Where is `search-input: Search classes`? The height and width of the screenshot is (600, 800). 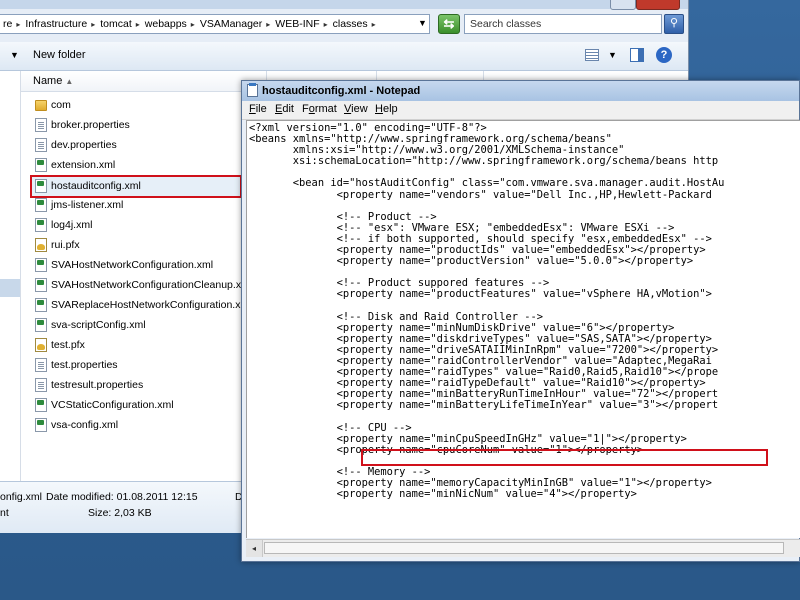
search-input: Search classes is located at coordinates (563, 24).